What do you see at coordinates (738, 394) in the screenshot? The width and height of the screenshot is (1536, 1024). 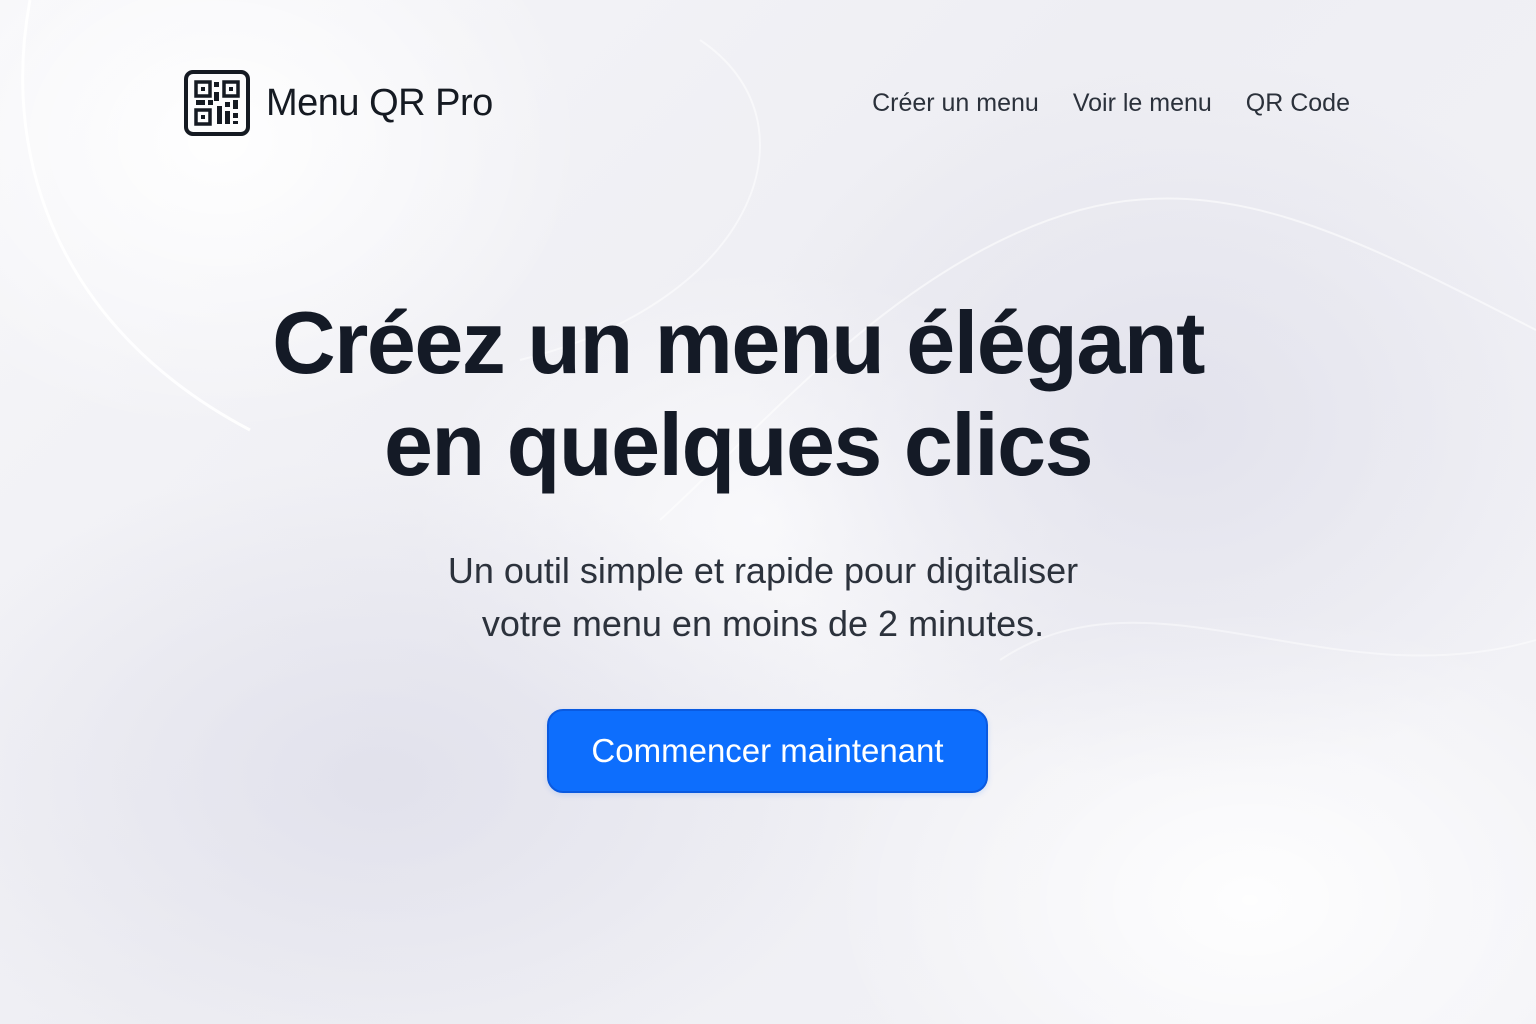 I see `hero-title: Créez un menu élégant en quelques clics` at bounding box center [738, 394].